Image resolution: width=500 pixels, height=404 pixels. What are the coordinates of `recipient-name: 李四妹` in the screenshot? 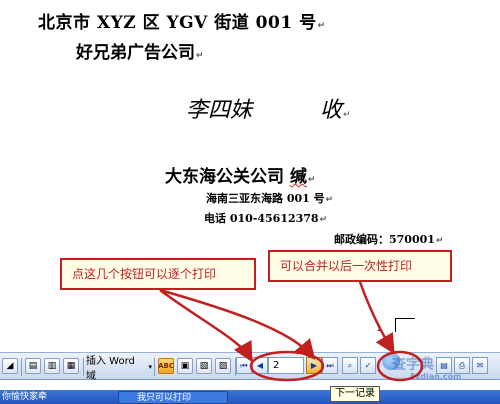 It's located at (219, 110).